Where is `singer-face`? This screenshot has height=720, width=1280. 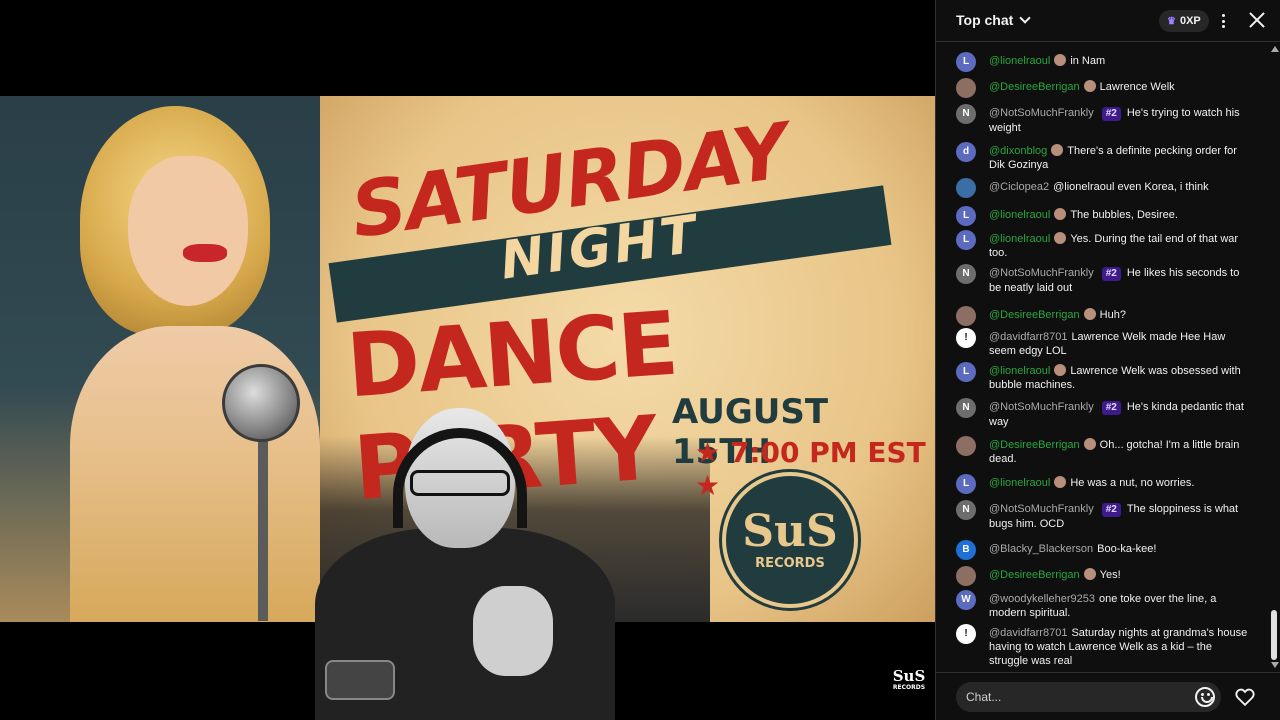 singer-face is located at coordinates (188, 231).